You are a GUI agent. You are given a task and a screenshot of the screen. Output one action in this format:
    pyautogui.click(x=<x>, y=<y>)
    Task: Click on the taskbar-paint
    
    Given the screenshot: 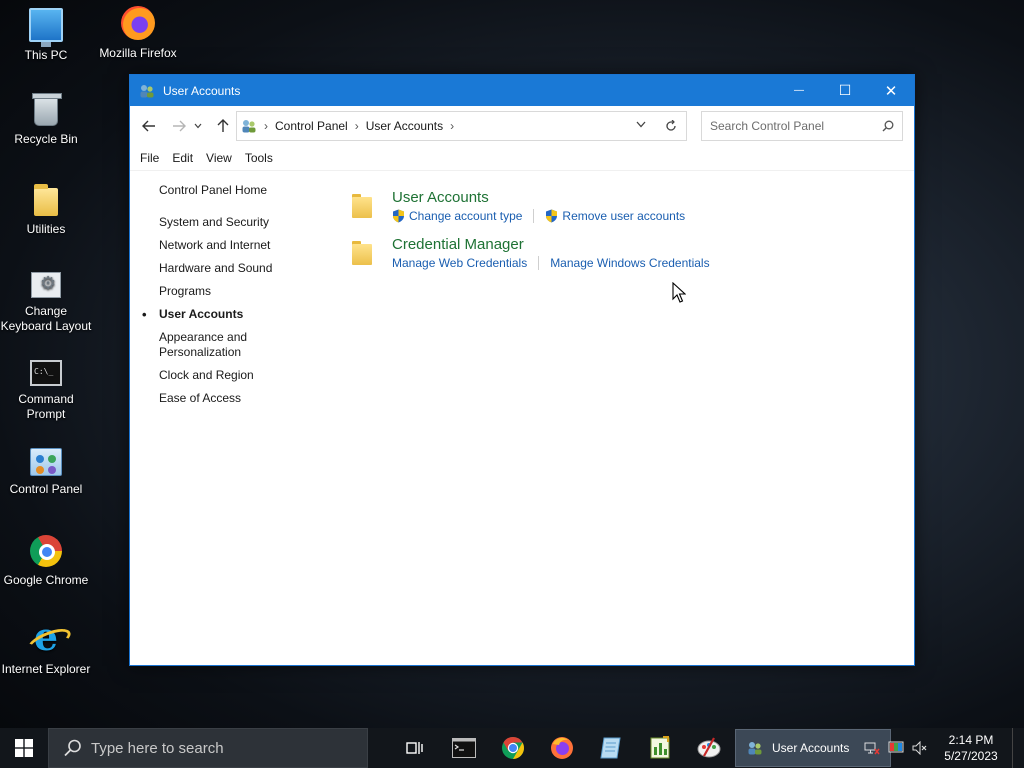 What is the action you would take?
    pyautogui.click(x=708, y=748)
    